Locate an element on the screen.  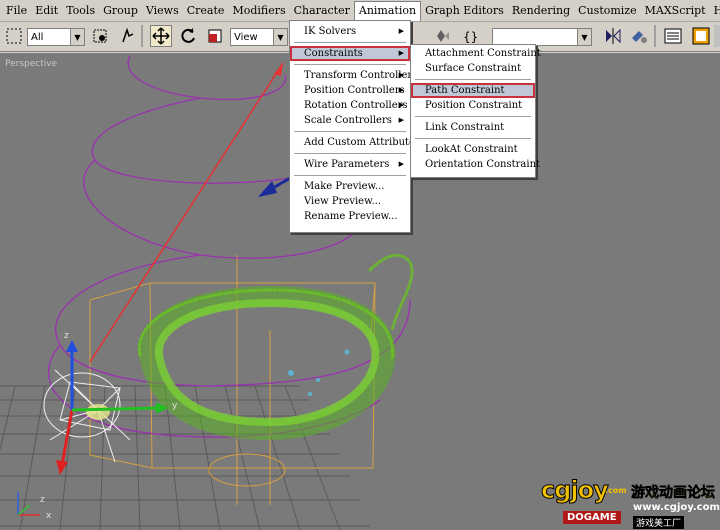
menu-item-transform-controllers: Transform Controllers ▶ is located at coordinates (353, 75).